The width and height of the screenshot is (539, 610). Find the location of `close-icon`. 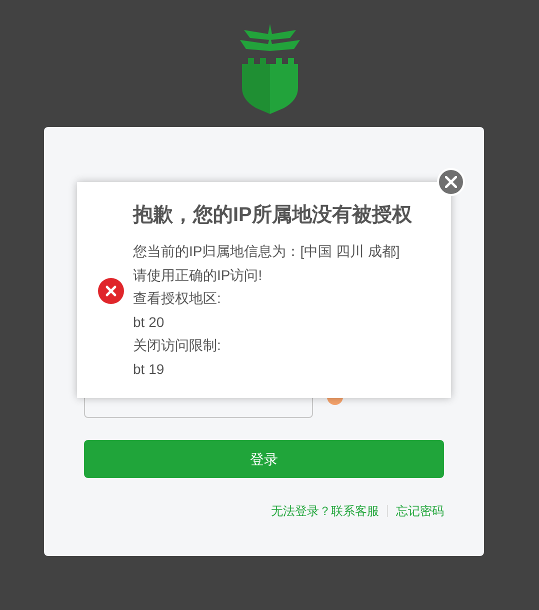

close-icon is located at coordinates (451, 182).